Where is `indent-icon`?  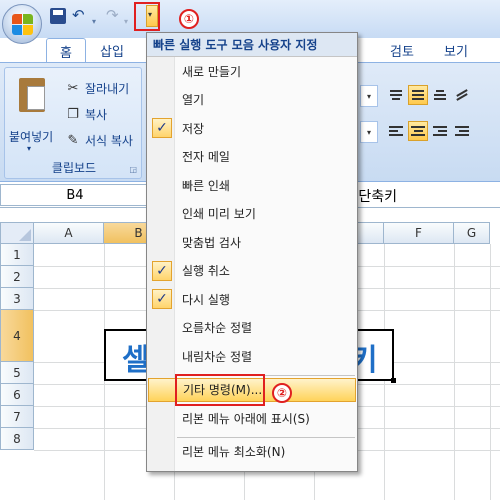 indent-icon is located at coordinates (462, 131).